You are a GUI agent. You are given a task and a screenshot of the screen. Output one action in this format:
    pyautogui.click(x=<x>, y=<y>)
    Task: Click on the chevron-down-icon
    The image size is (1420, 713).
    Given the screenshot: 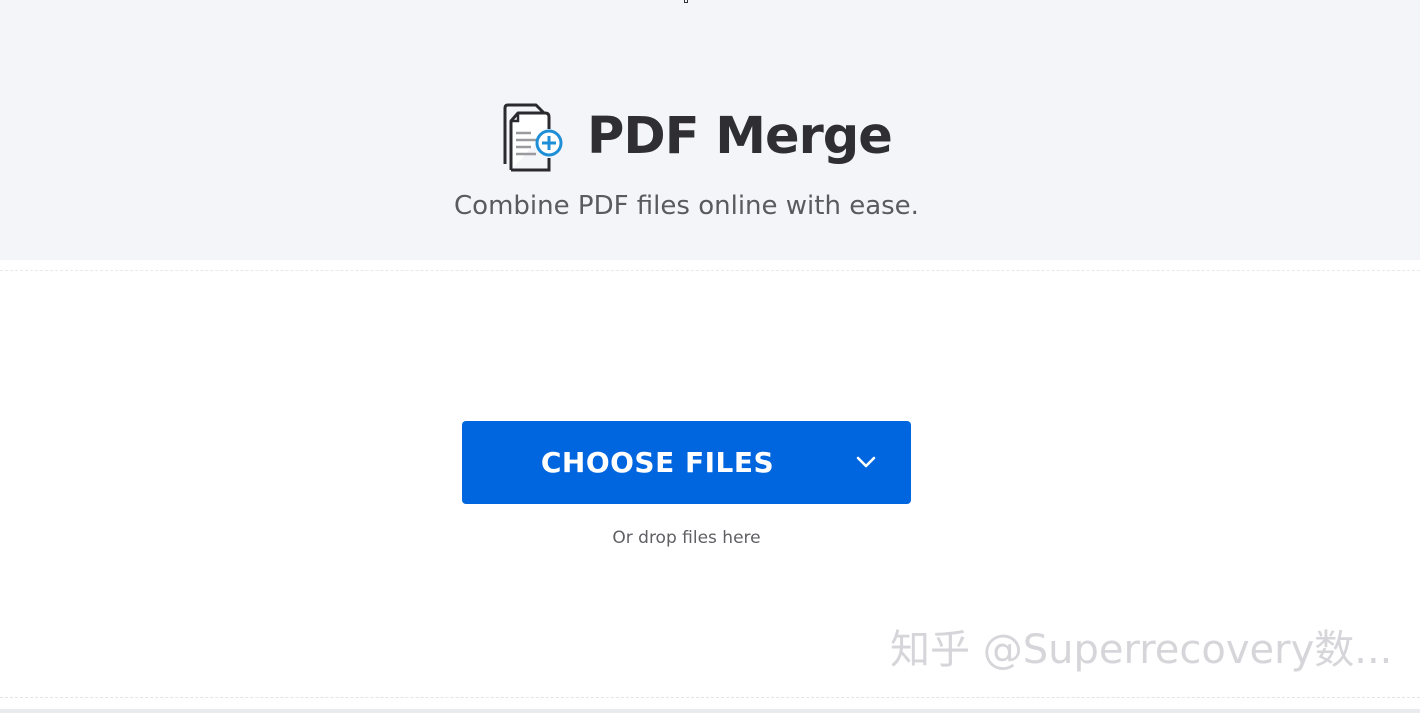 What is the action you would take?
    pyautogui.click(x=866, y=462)
    